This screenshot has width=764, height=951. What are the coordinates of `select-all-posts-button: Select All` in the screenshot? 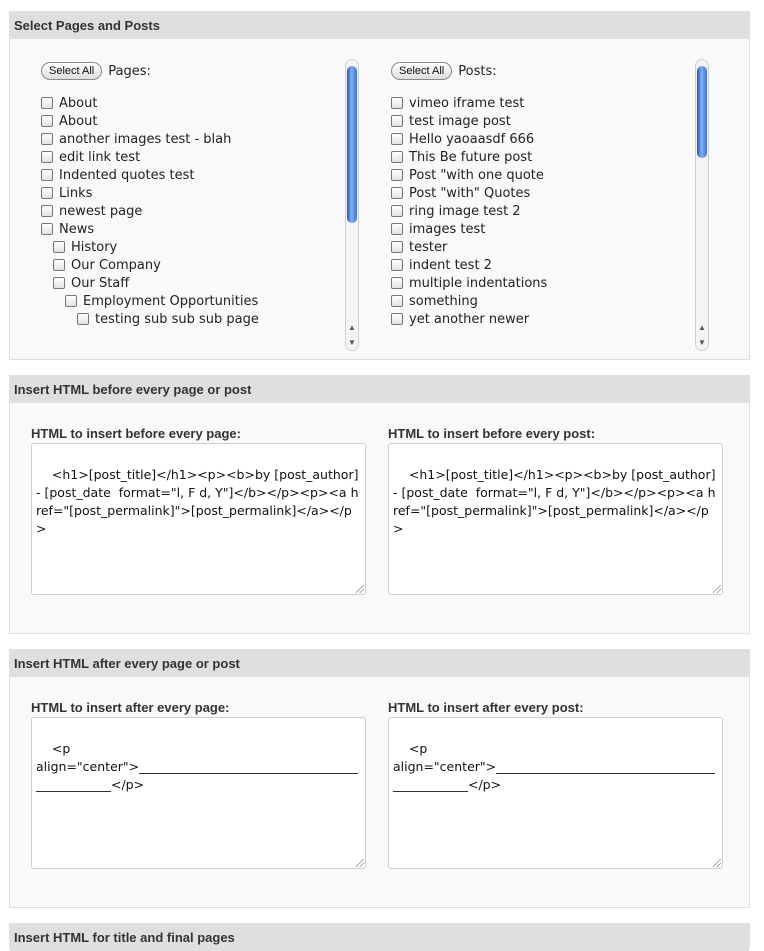 It's located at (422, 71).